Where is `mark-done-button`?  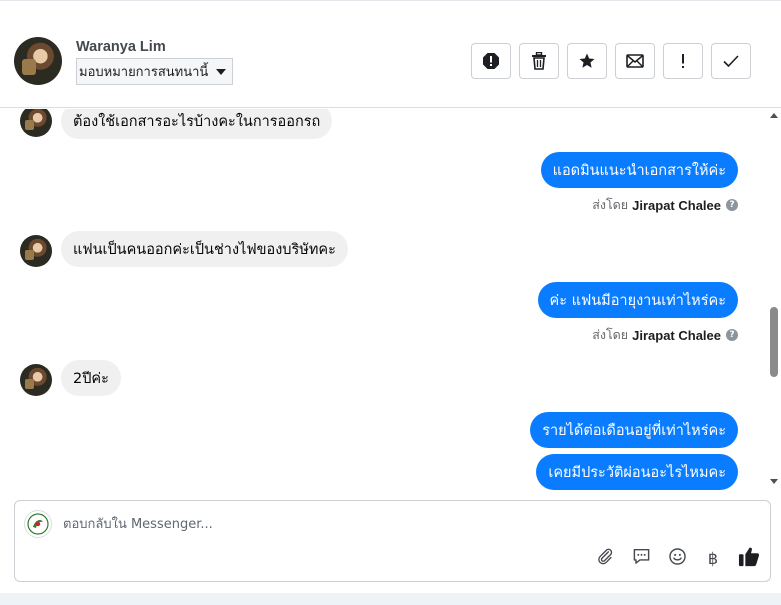 mark-done-button is located at coordinates (731, 61).